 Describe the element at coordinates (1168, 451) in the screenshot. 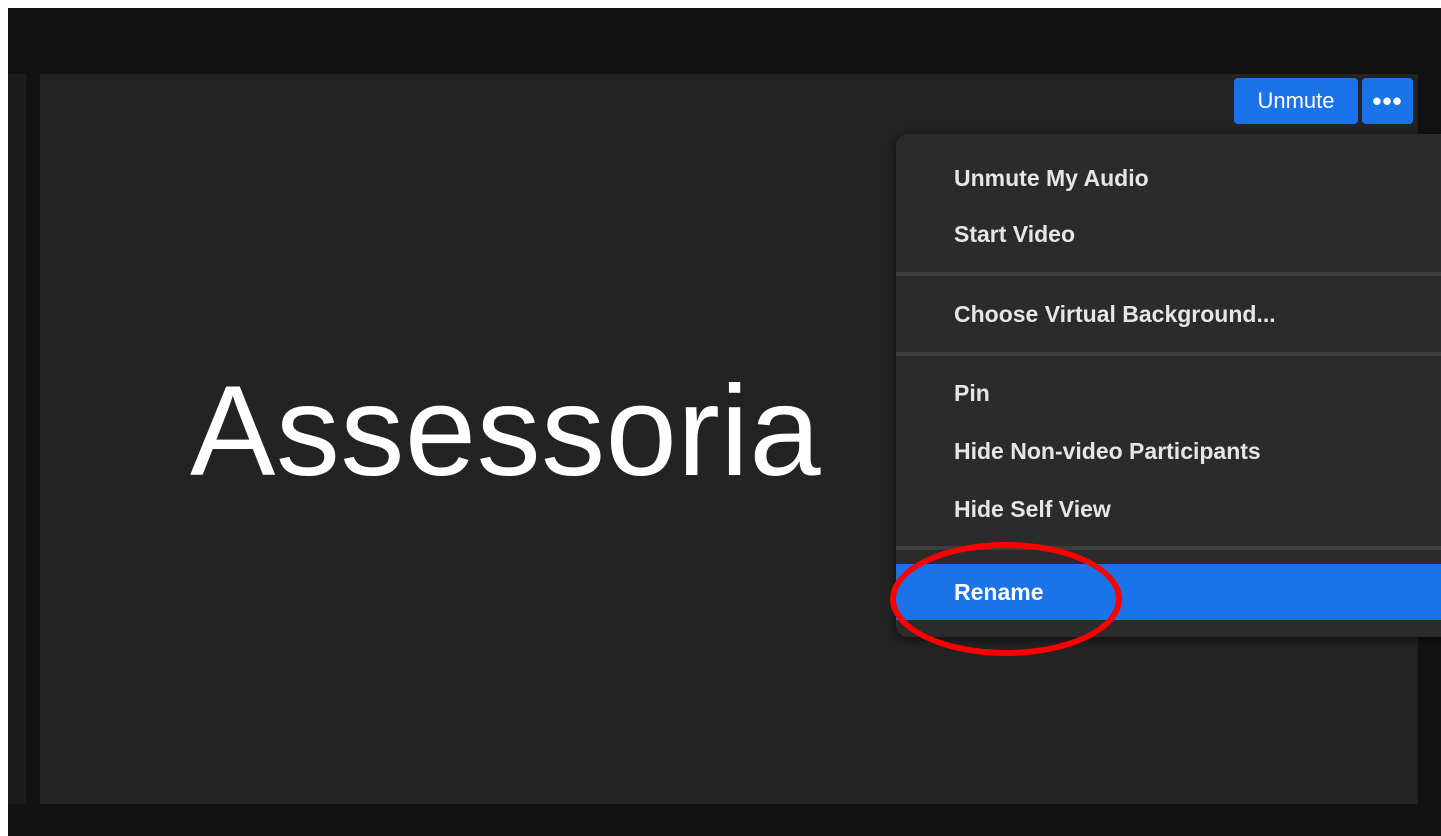

I see `menu-item-hide-non-video-participants: Hide Non-video Participants` at that location.